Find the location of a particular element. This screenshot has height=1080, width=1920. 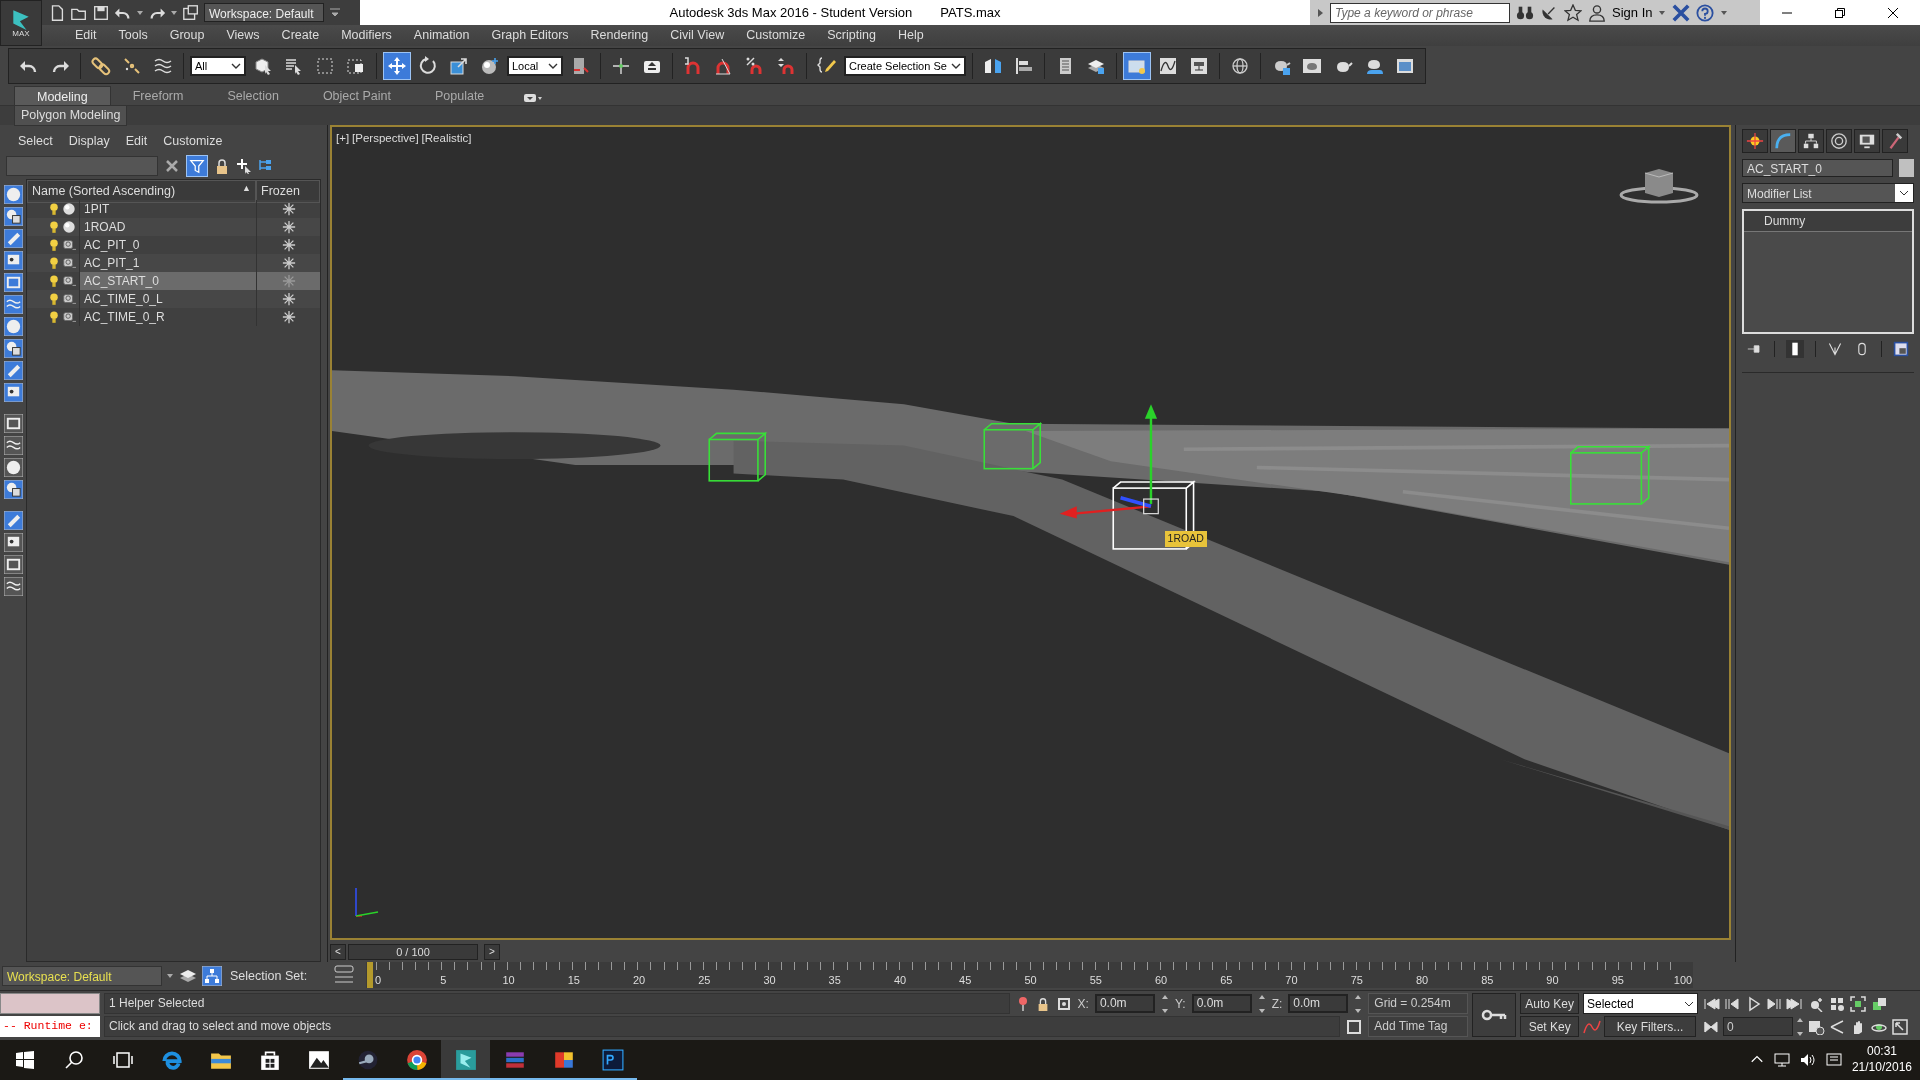

object-name: AC_START_0 is located at coordinates (167, 281).